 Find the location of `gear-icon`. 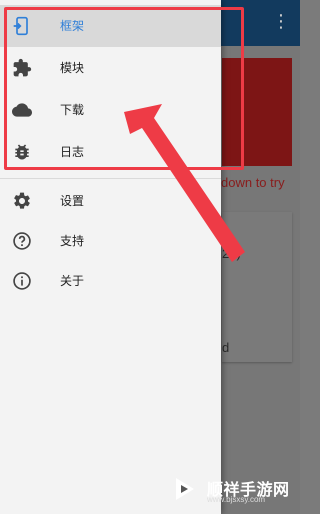

gear-icon is located at coordinates (22, 200).